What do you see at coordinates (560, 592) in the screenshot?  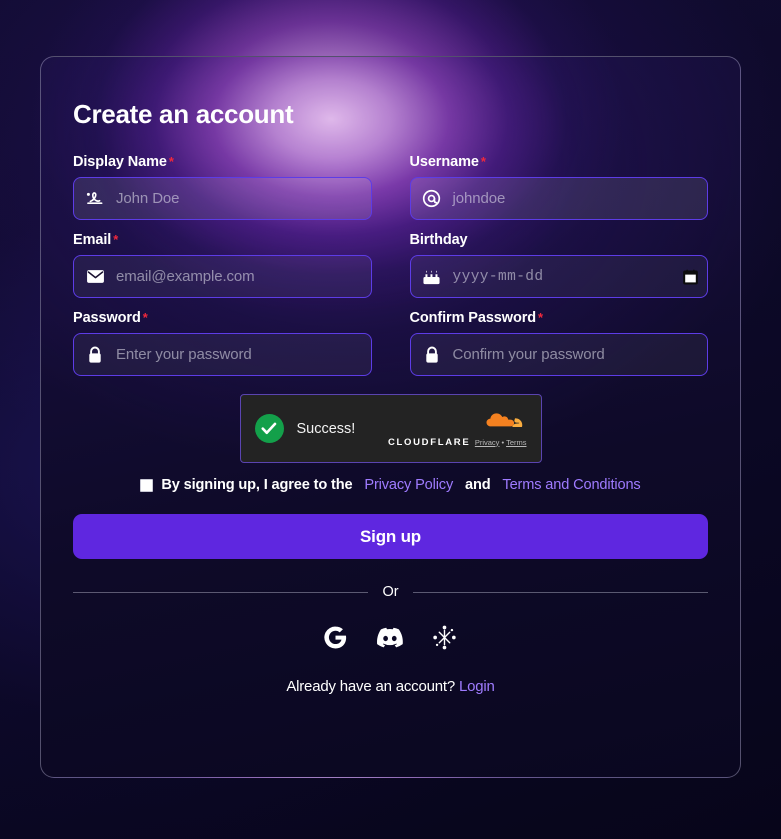 I see `divider-line-right` at bounding box center [560, 592].